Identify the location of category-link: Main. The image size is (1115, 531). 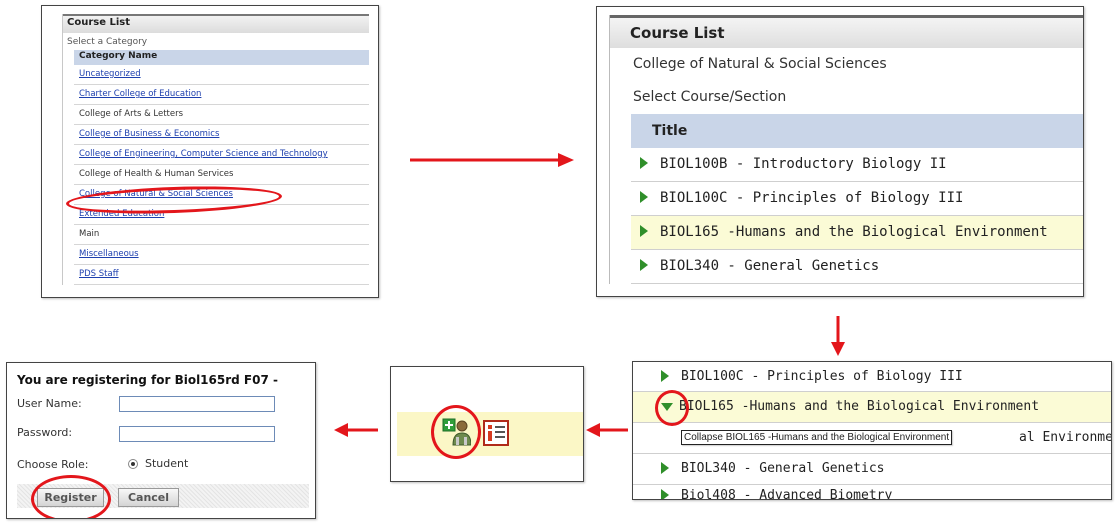
(221, 235).